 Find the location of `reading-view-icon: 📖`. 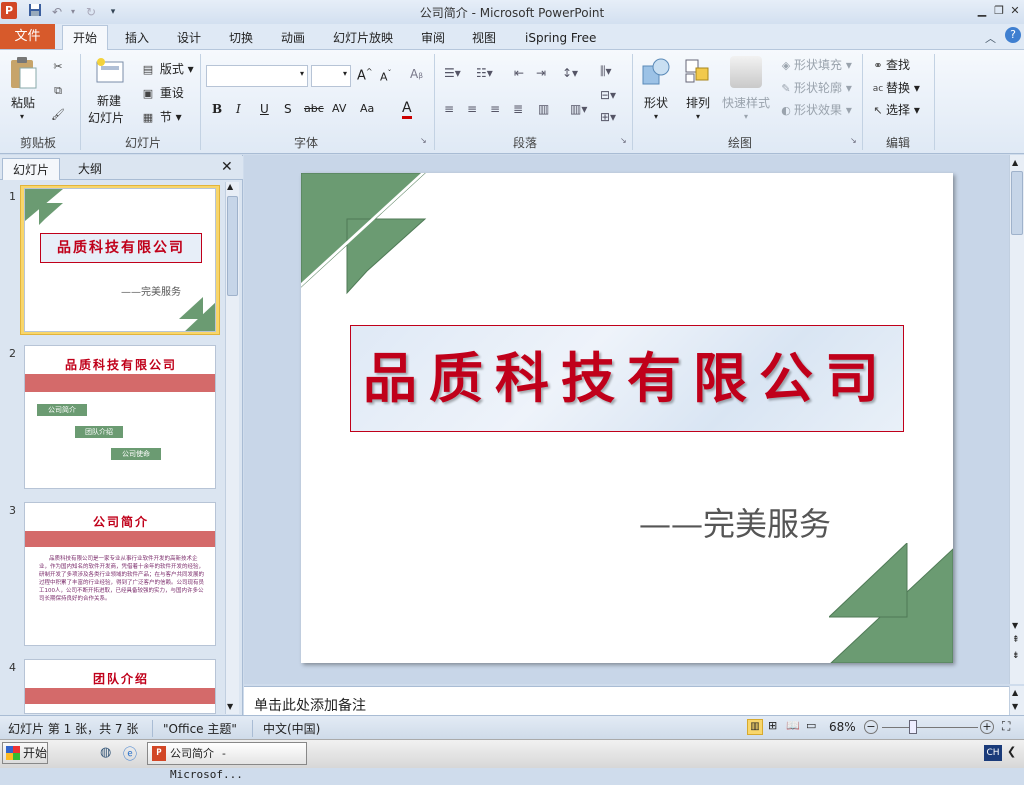

reading-view-icon: 📖 is located at coordinates (793, 725).